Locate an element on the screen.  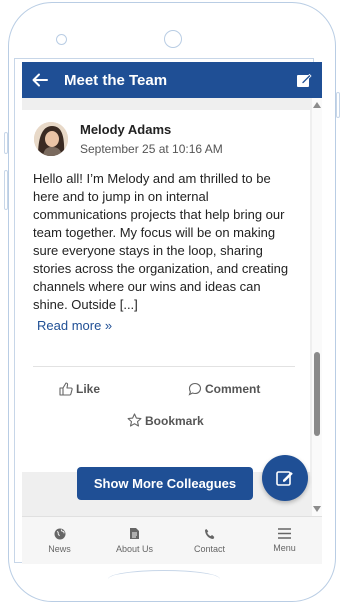
author-name: Melody Adams is located at coordinates (151, 130).